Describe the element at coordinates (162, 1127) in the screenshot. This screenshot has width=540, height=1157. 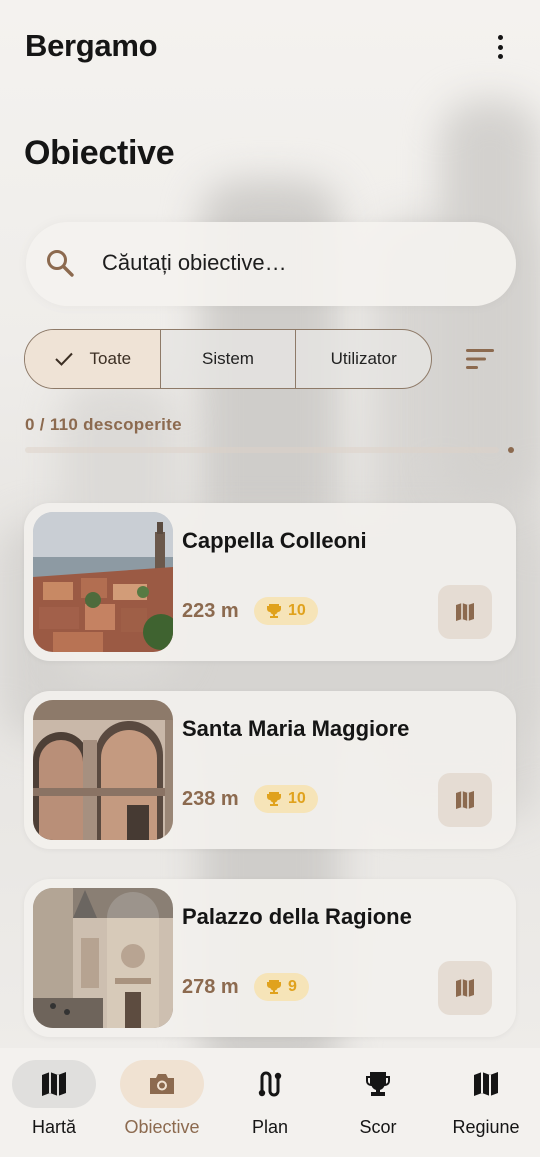
I see `nav-landmarks-label: Obiective` at that location.